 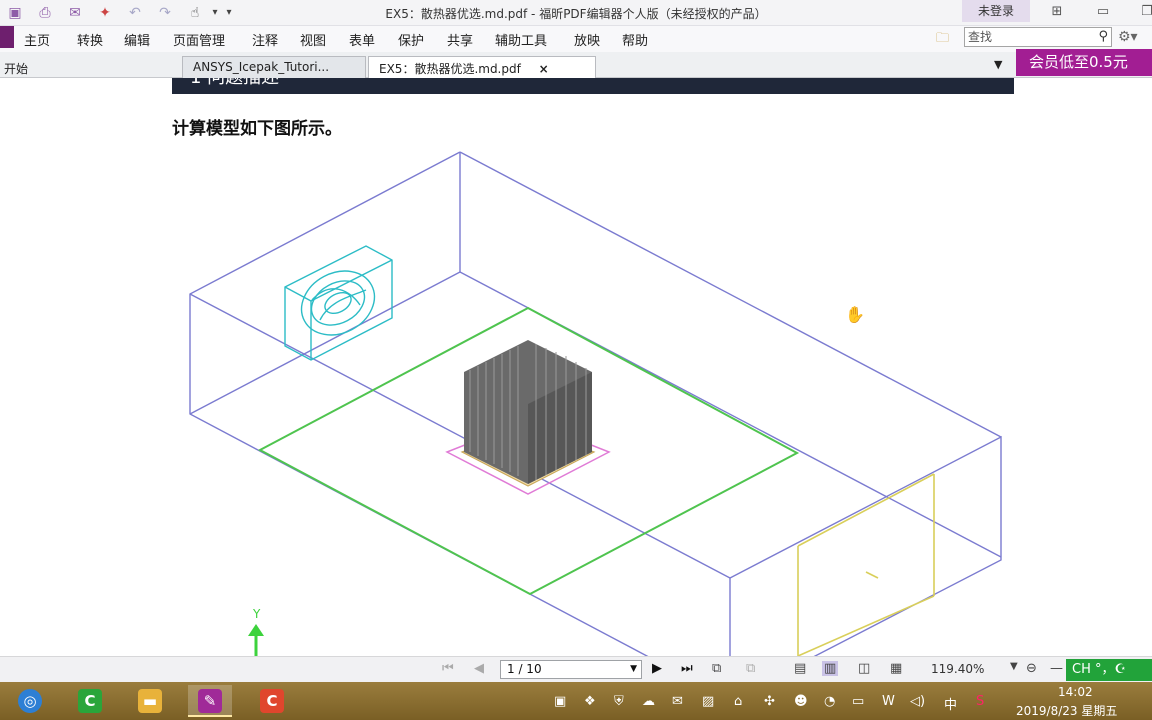 I want to click on menu-home: 主页, so click(x=37, y=39).